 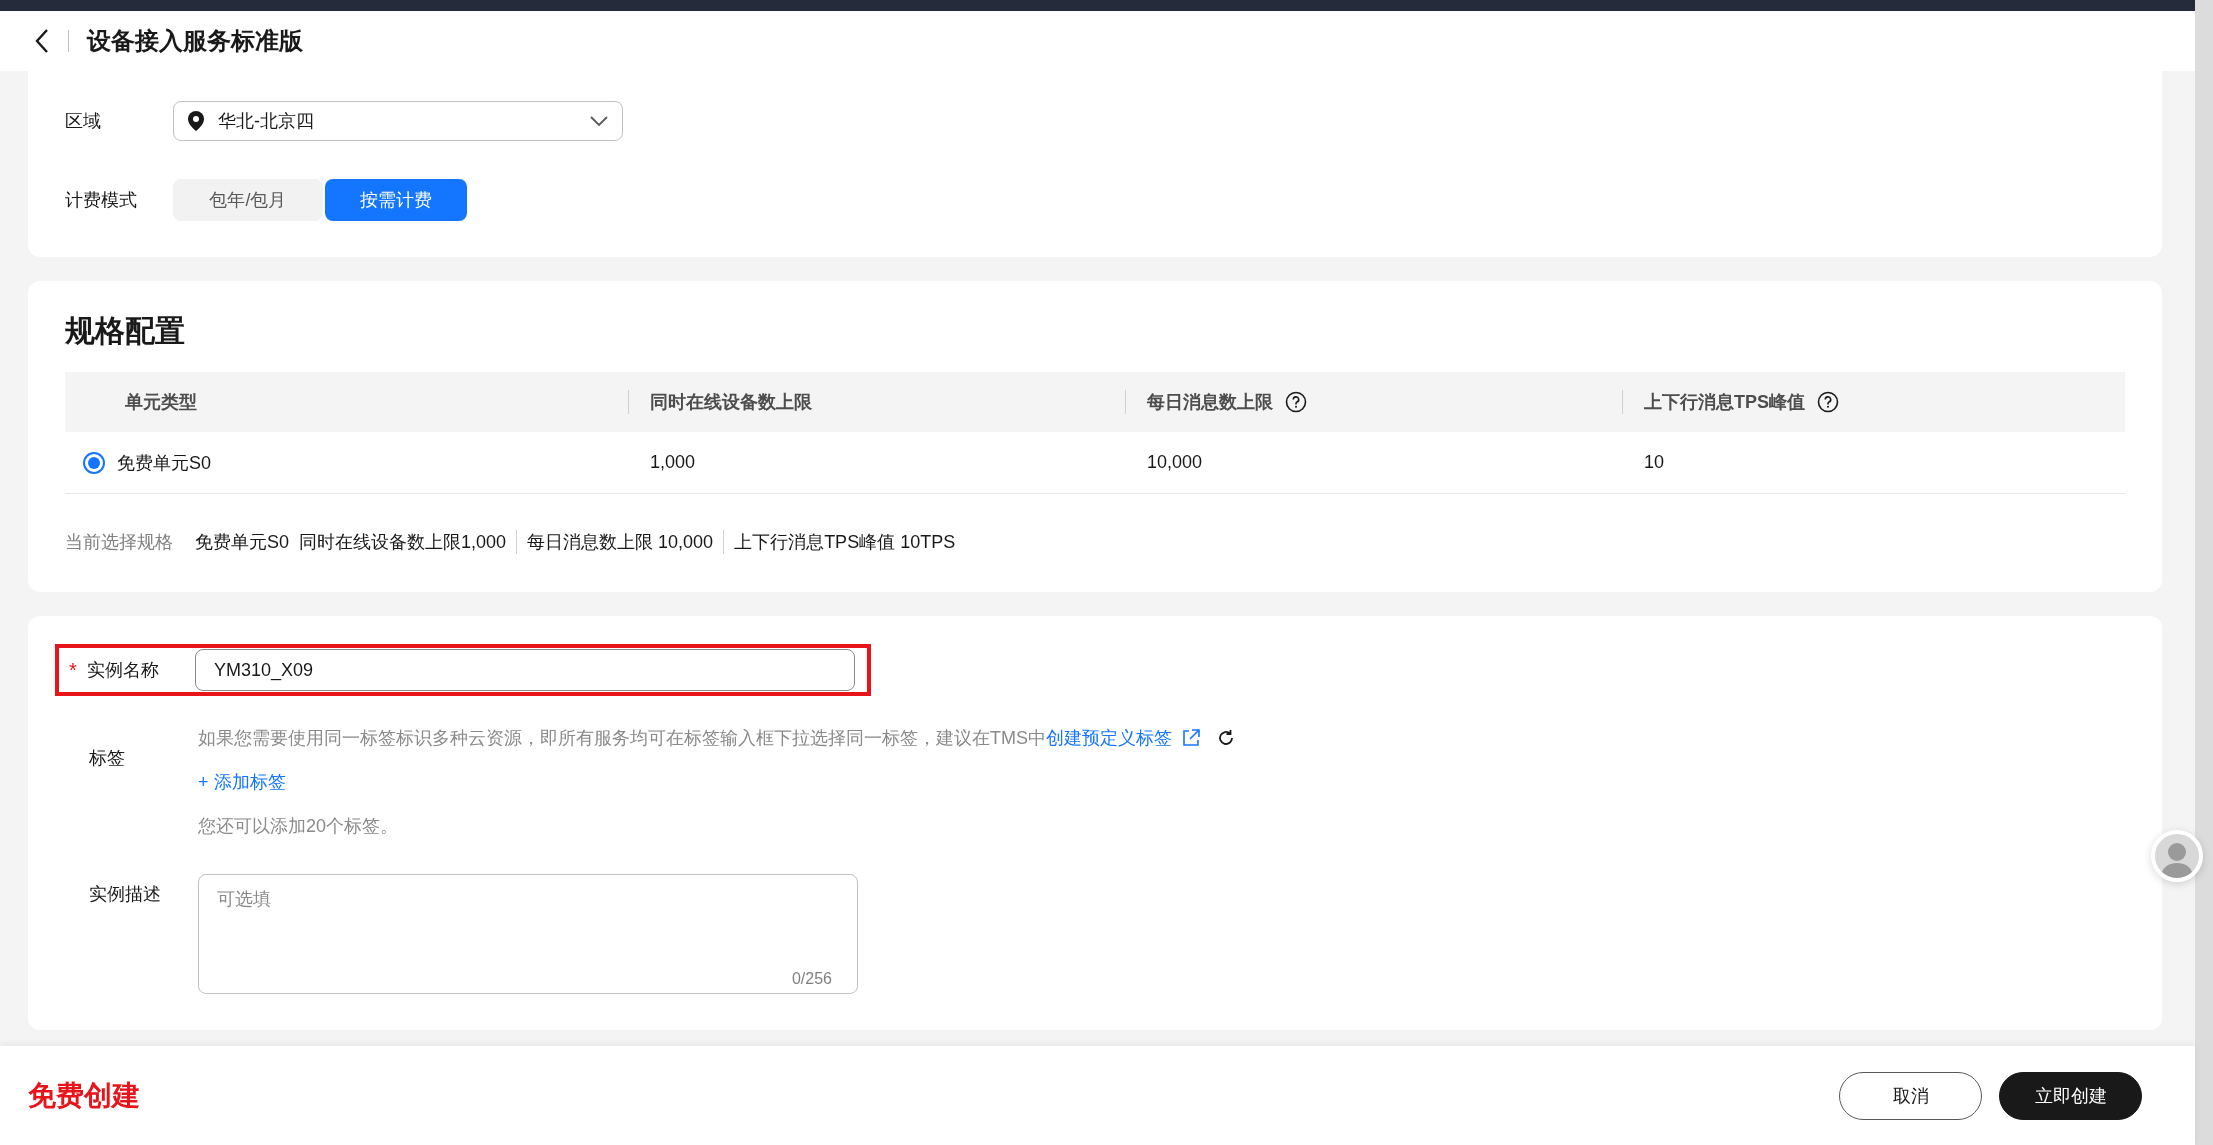 I want to click on price-text: 免费创建, so click(x=84, y=1095).